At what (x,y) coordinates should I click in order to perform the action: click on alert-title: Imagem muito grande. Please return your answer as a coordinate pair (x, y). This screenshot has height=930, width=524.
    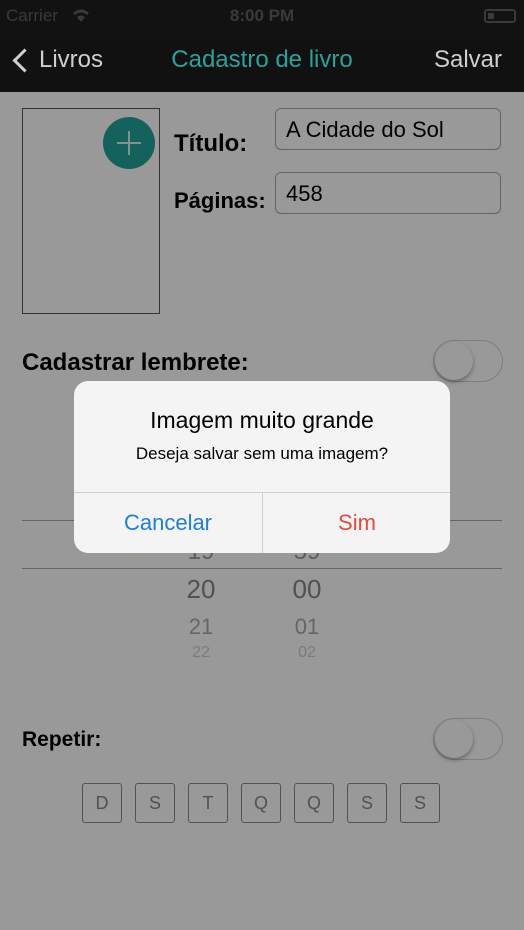
    Looking at the image, I should click on (262, 420).